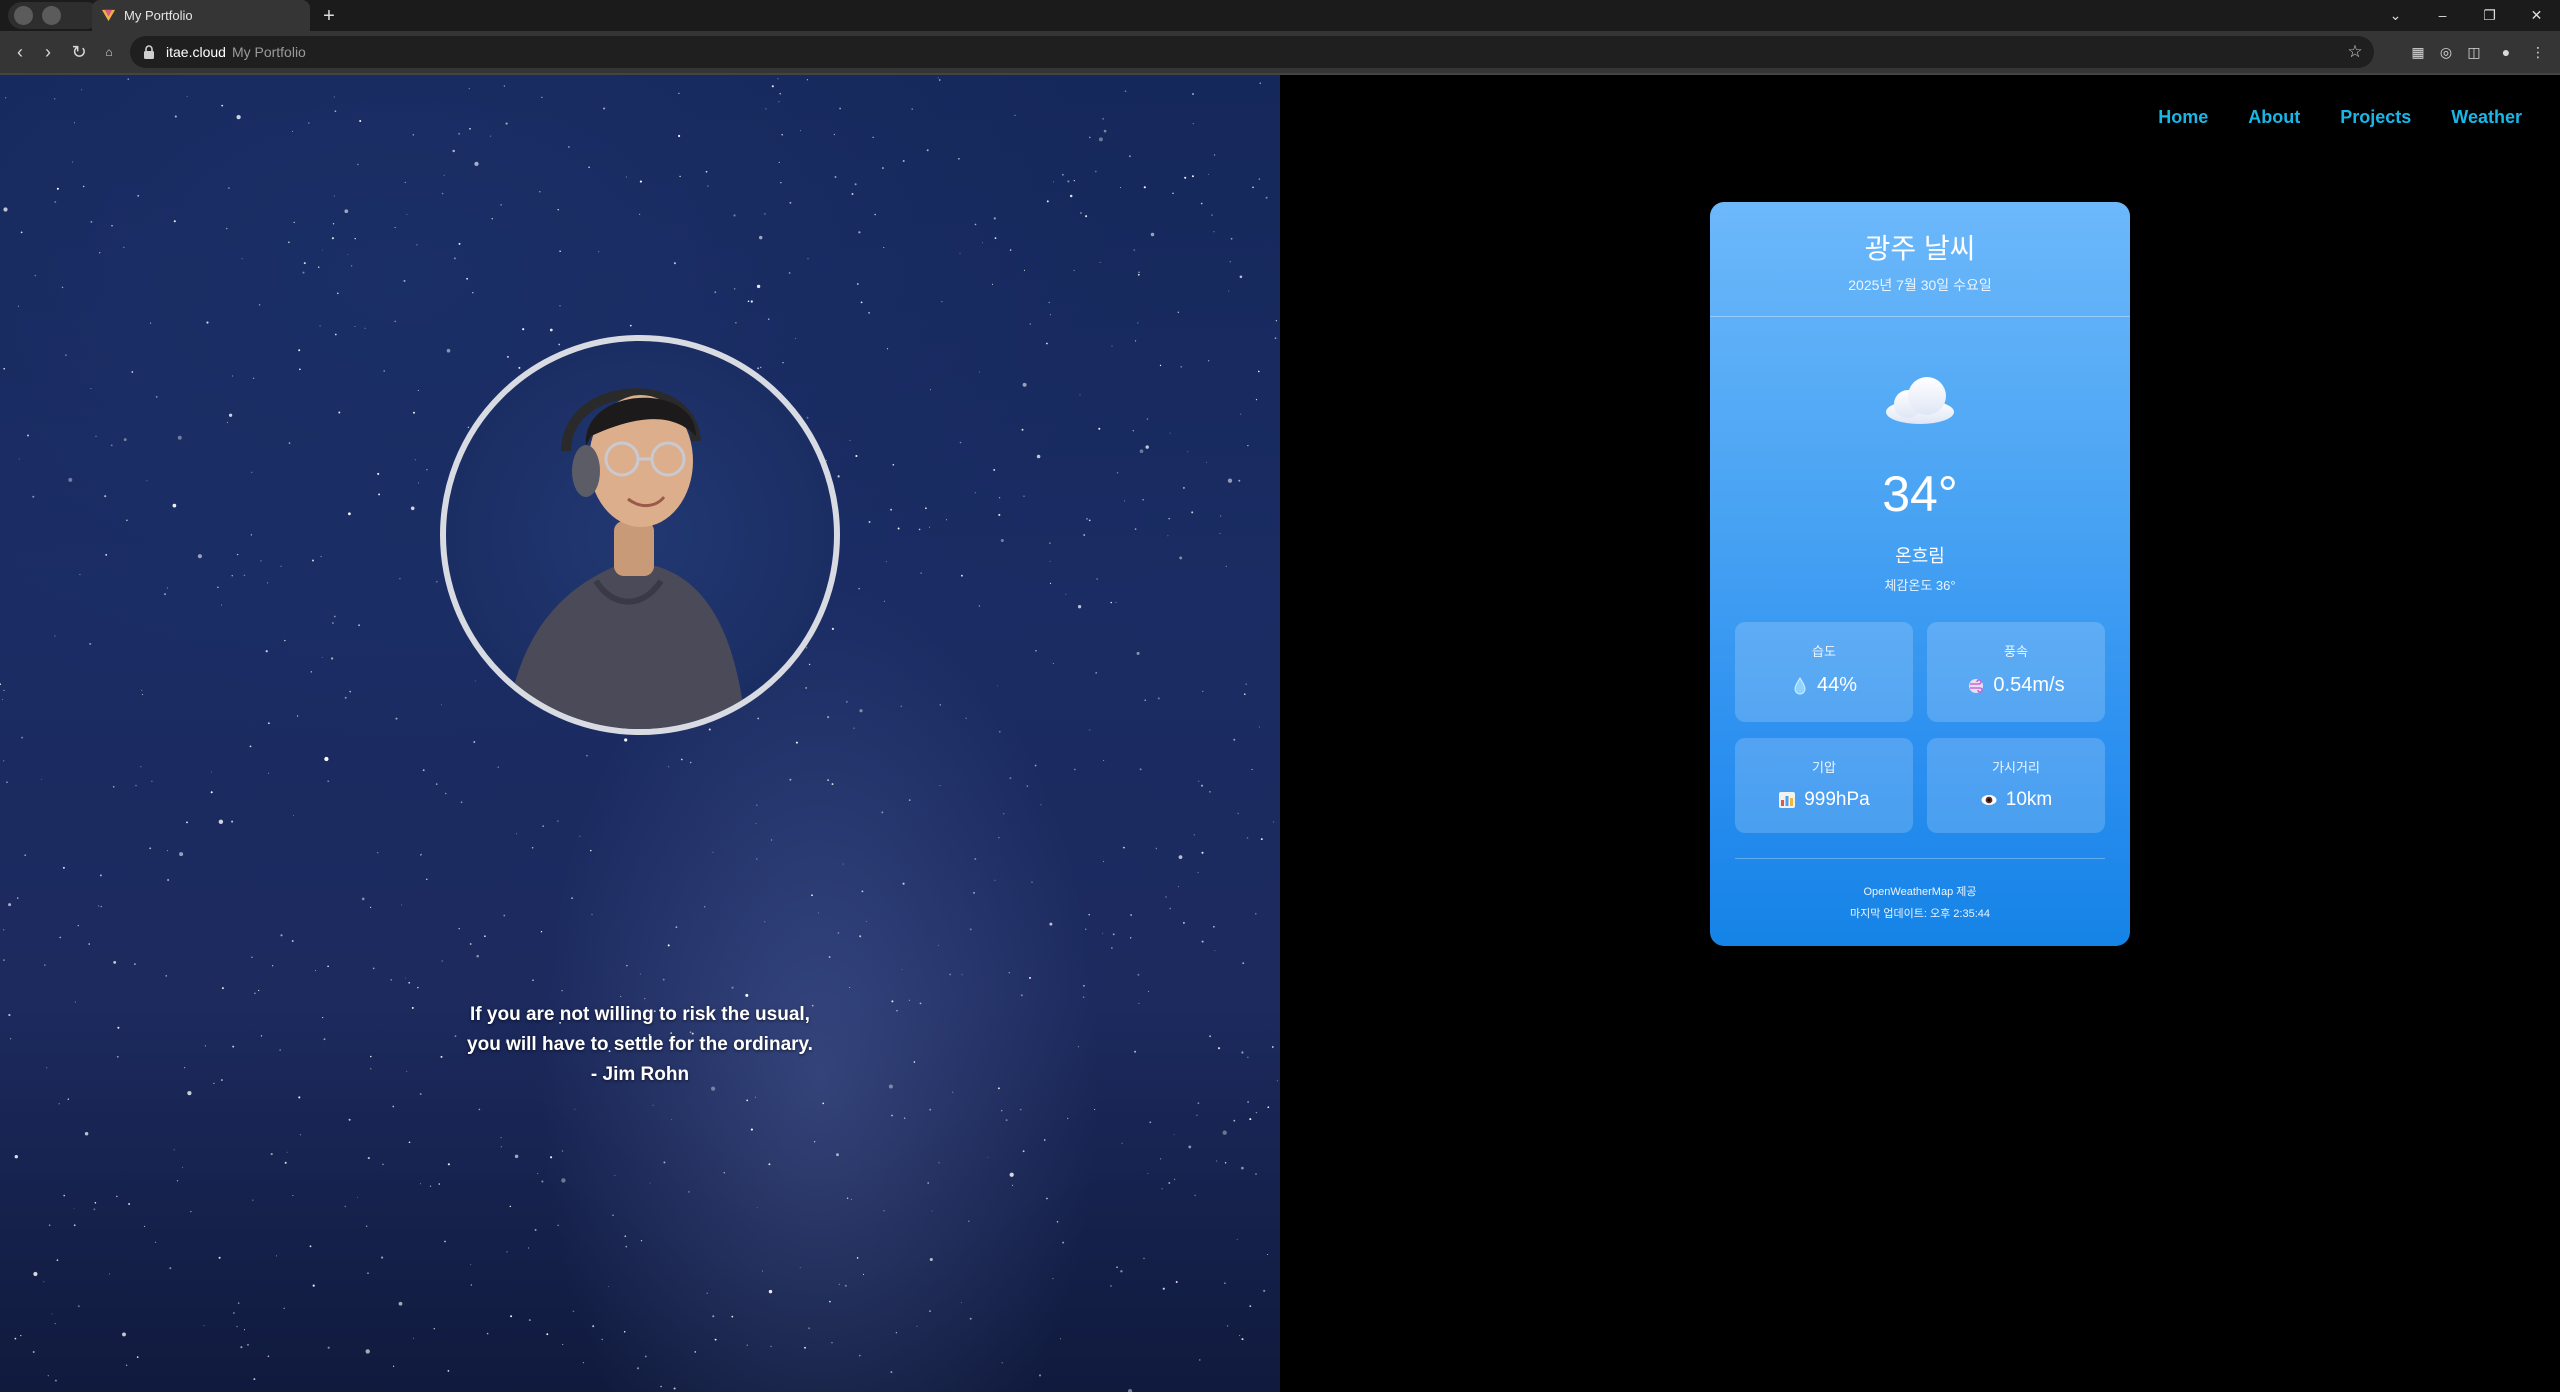  What do you see at coordinates (1252, 52) in the screenshot?
I see `address-bar: itae.cloud My Portfolio ☆` at bounding box center [1252, 52].